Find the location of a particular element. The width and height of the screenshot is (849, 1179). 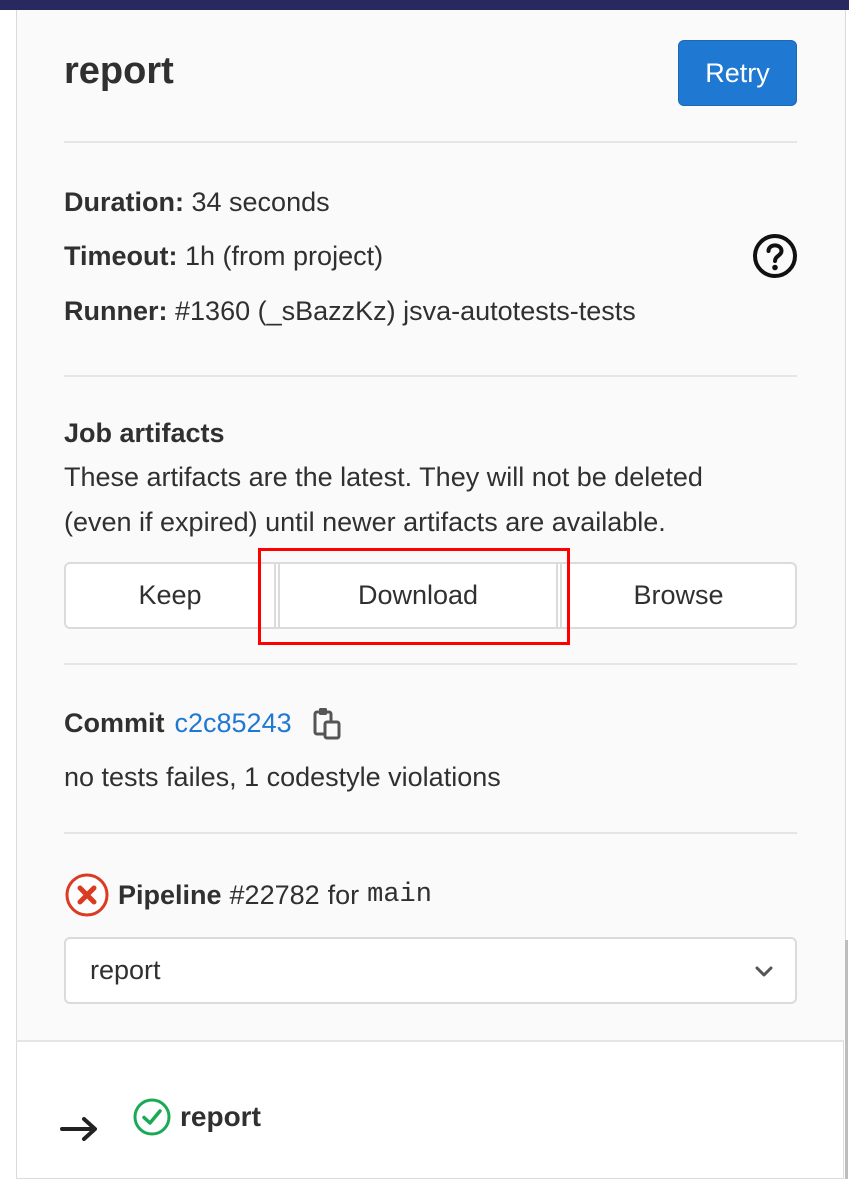

duration-value: 34 seconds is located at coordinates (260, 202).